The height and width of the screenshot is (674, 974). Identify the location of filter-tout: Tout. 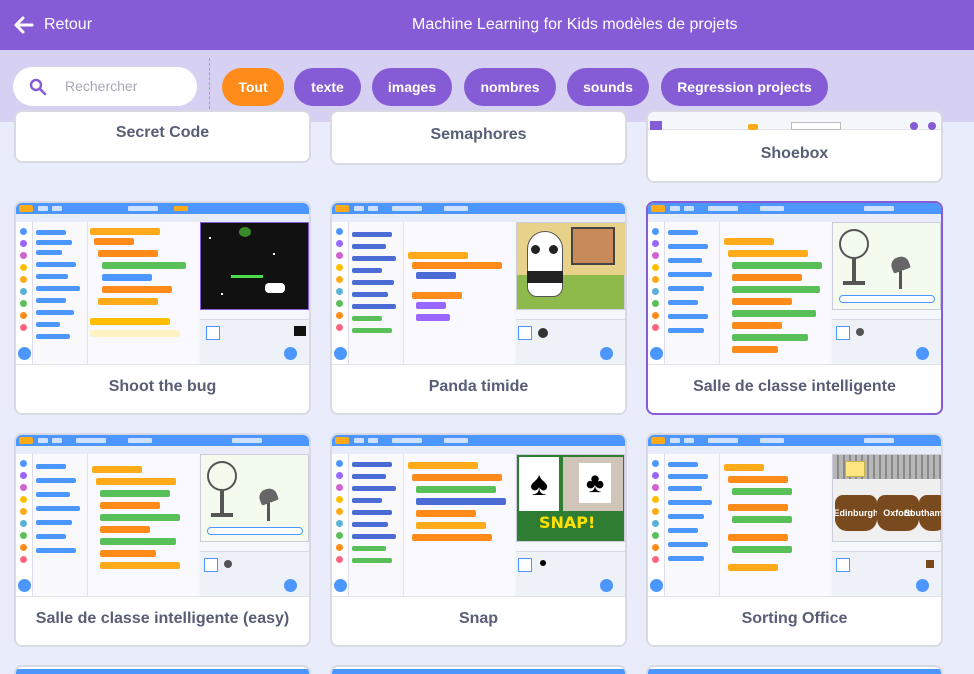
(253, 87).